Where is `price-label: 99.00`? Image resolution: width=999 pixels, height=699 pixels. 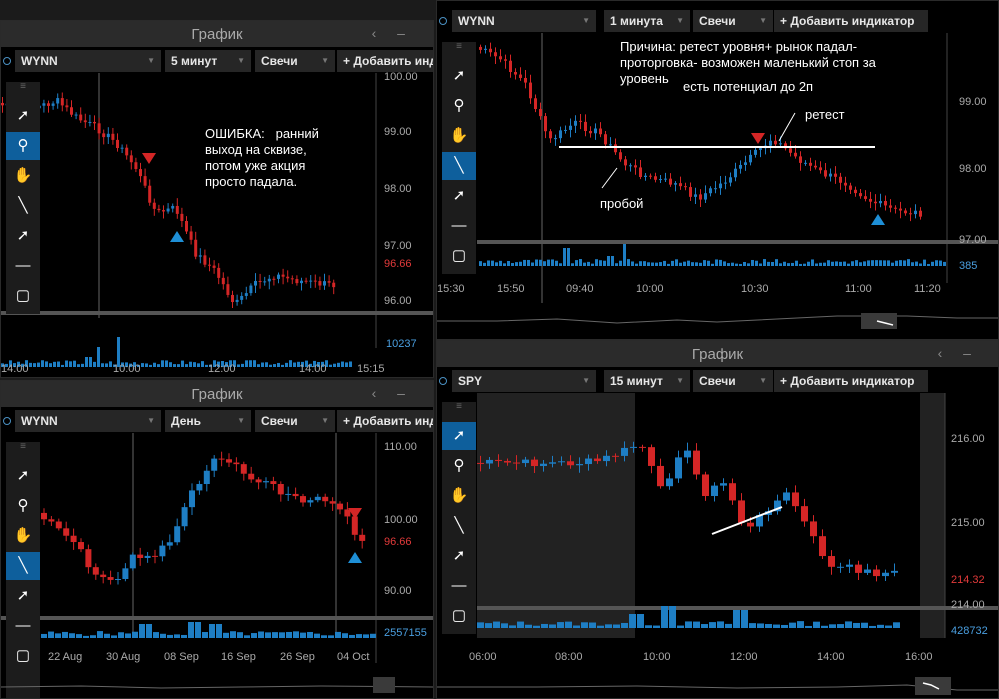
price-label: 99.00 is located at coordinates (398, 132).